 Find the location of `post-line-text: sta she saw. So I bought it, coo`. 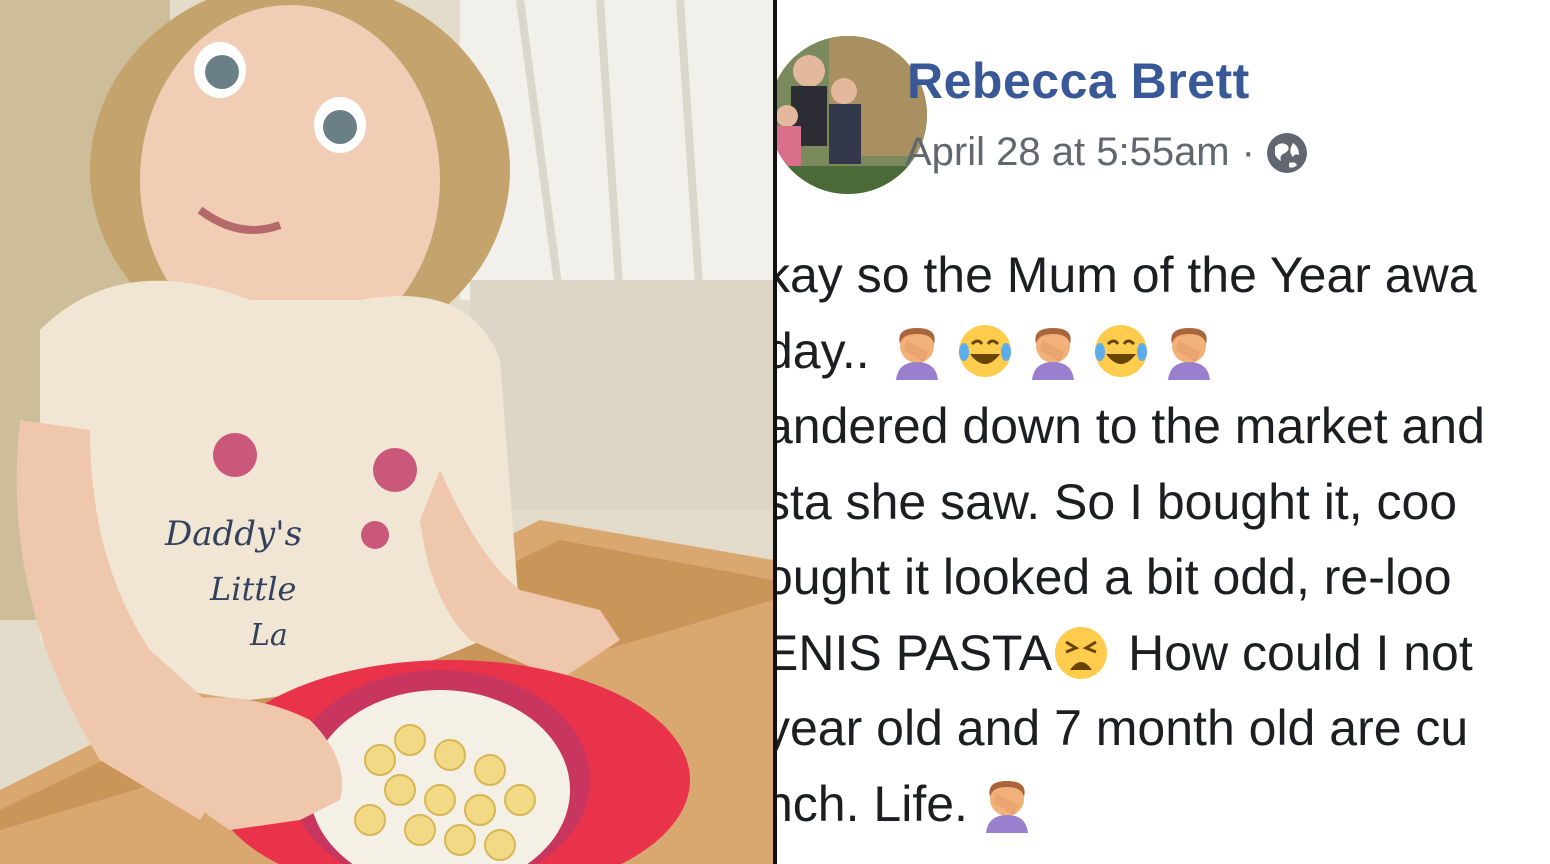

post-line-text: sta she saw. So I bought it, coo is located at coordinates (1117, 501).